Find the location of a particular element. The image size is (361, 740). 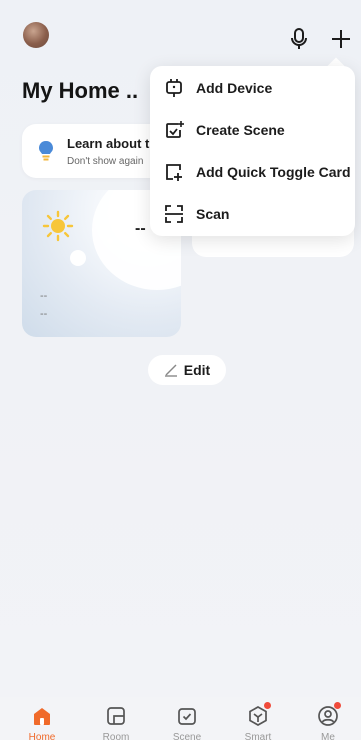

tab-me: Me is located at coordinates (326, 718).